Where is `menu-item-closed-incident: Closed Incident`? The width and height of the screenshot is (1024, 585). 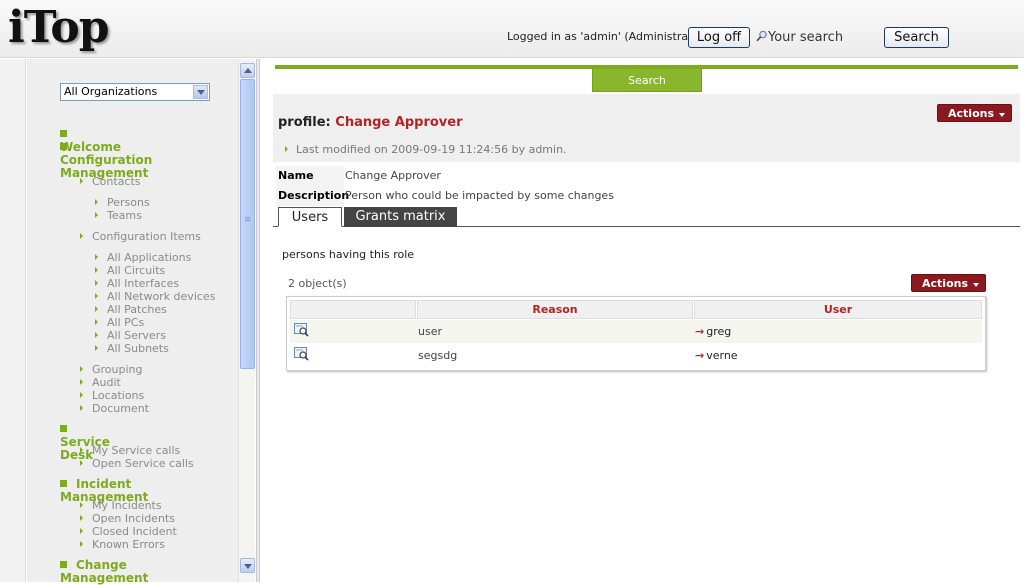
menu-item-closed-incident: Closed Incident is located at coordinates (128, 531).